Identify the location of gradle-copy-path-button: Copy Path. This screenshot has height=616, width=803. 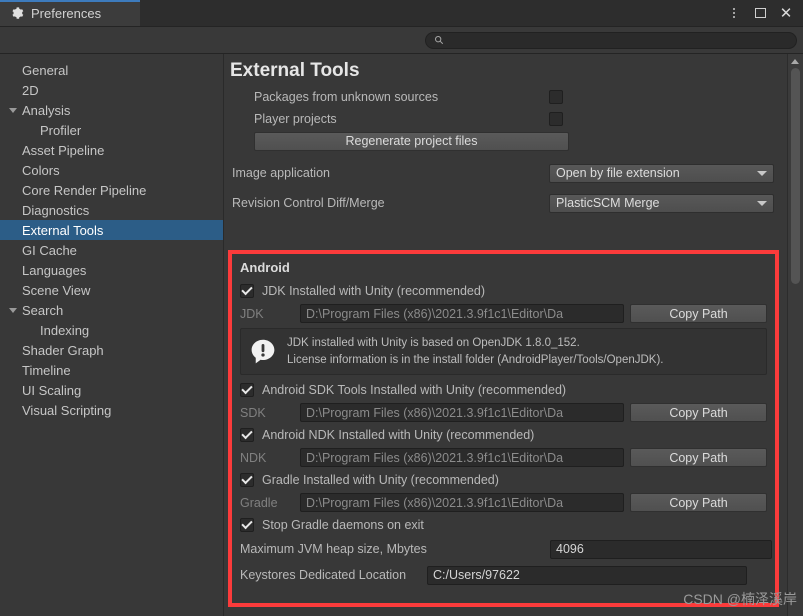
(698, 503).